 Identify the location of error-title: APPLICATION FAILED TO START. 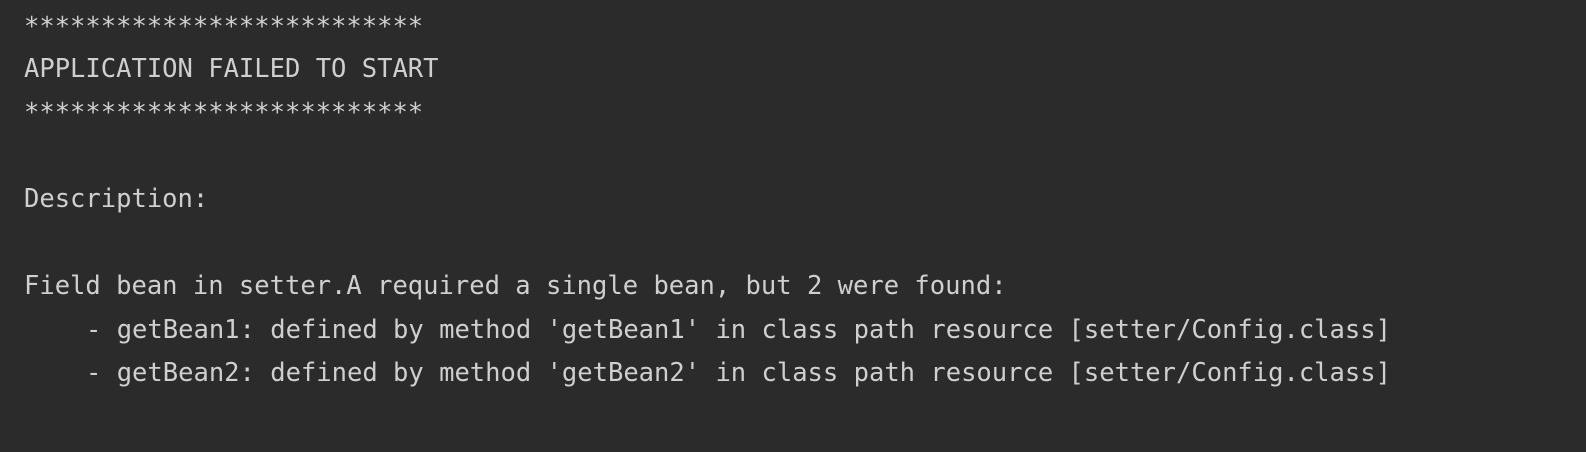
(231, 69).